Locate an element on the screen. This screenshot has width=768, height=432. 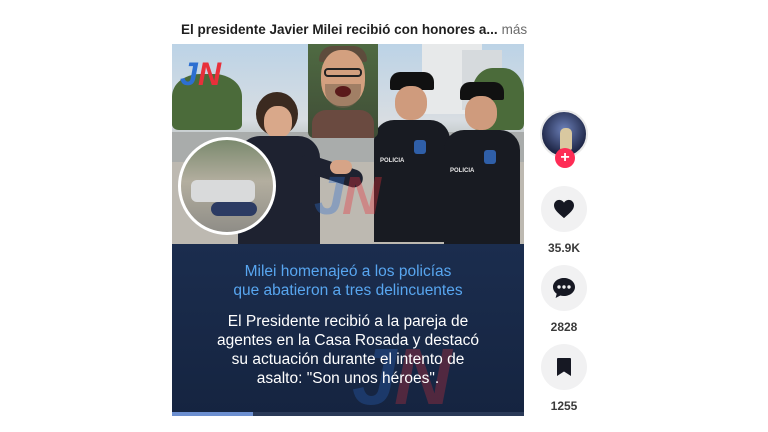
bookmark-button is located at coordinates (564, 367).